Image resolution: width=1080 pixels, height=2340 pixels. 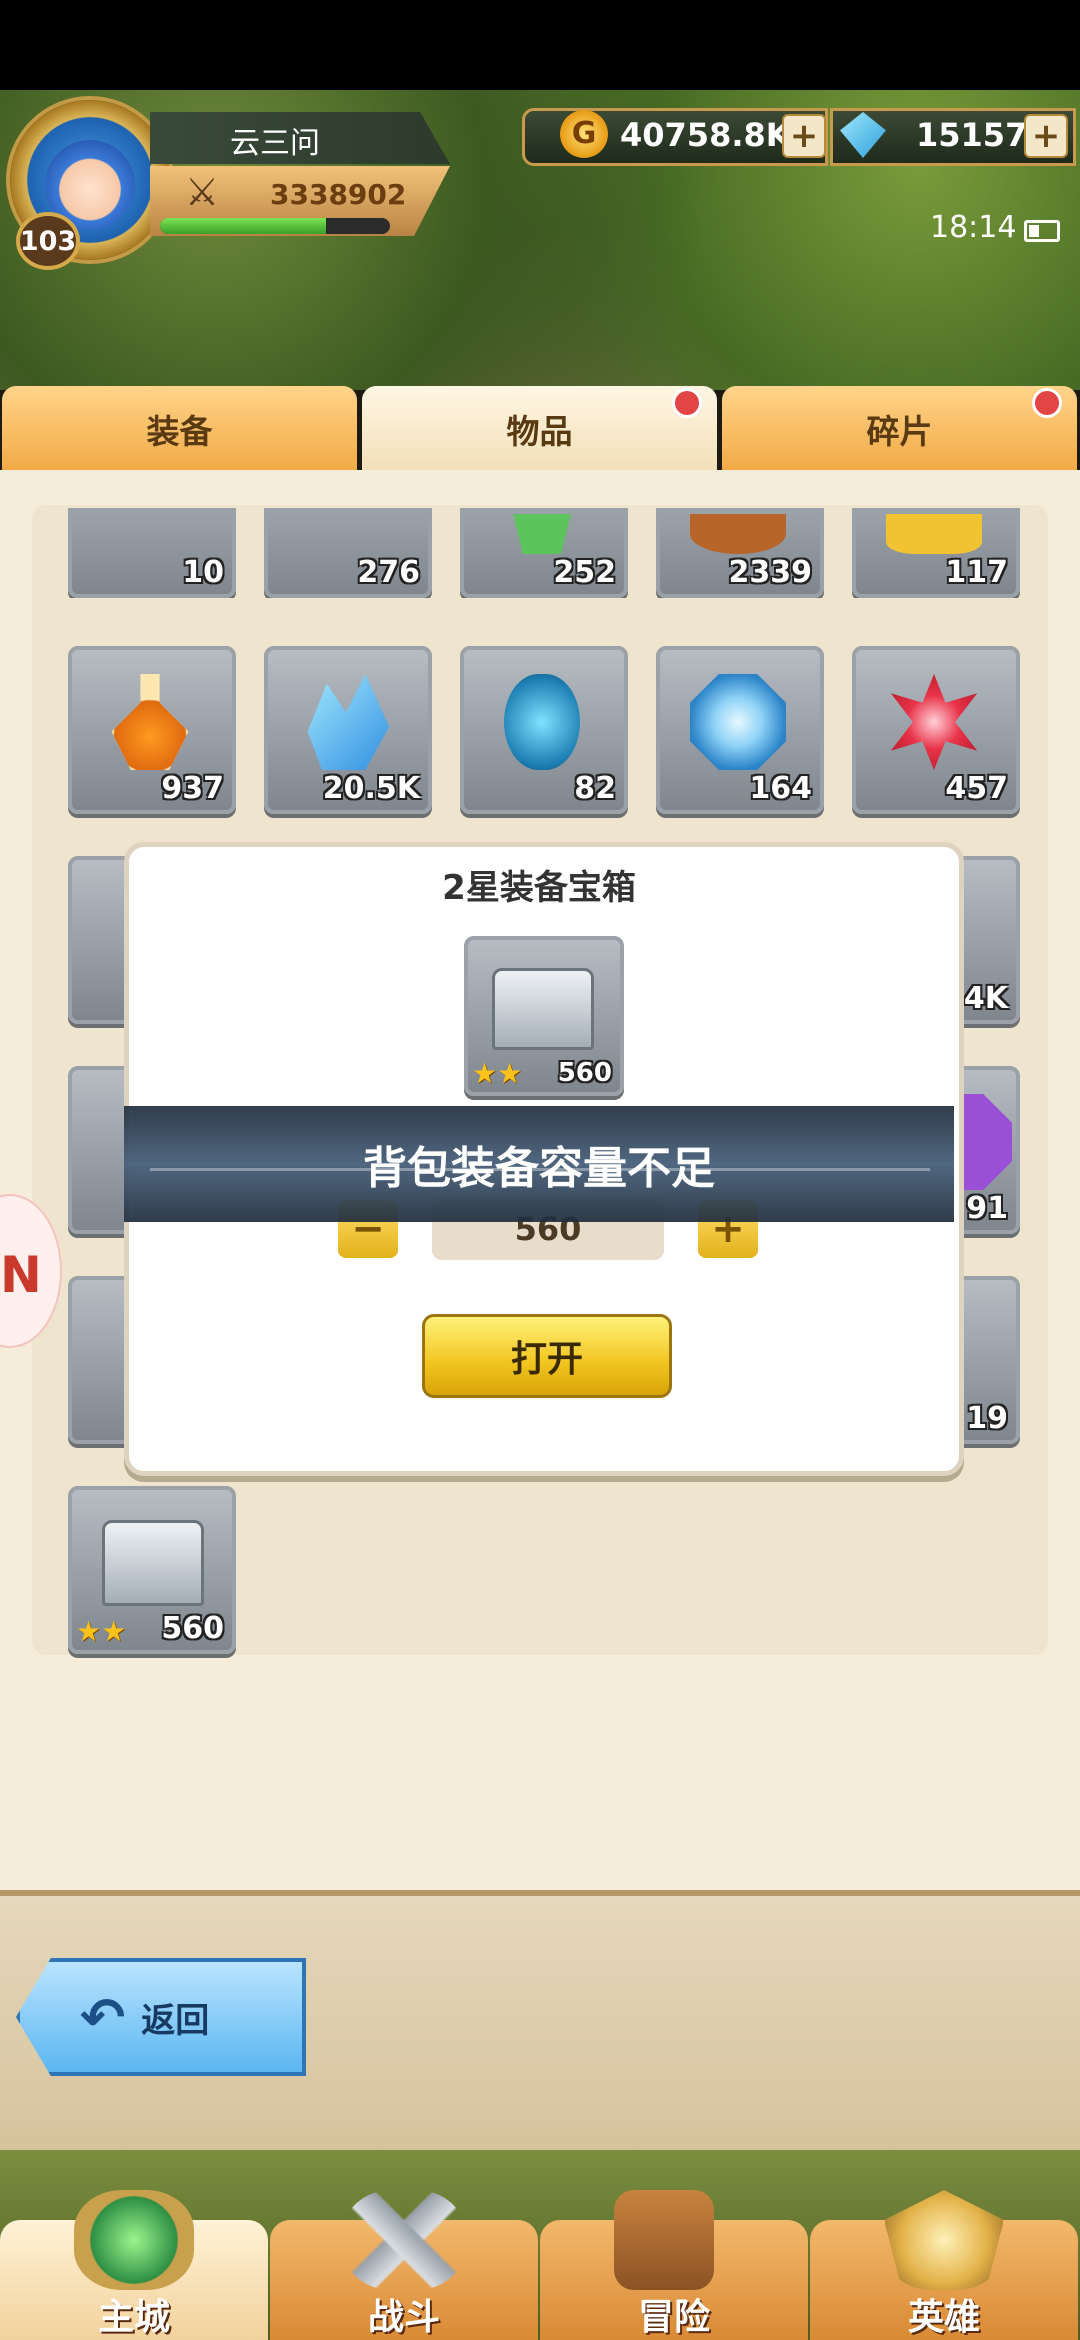 I want to click on bronze-medal-icon, so click(x=738, y=534).